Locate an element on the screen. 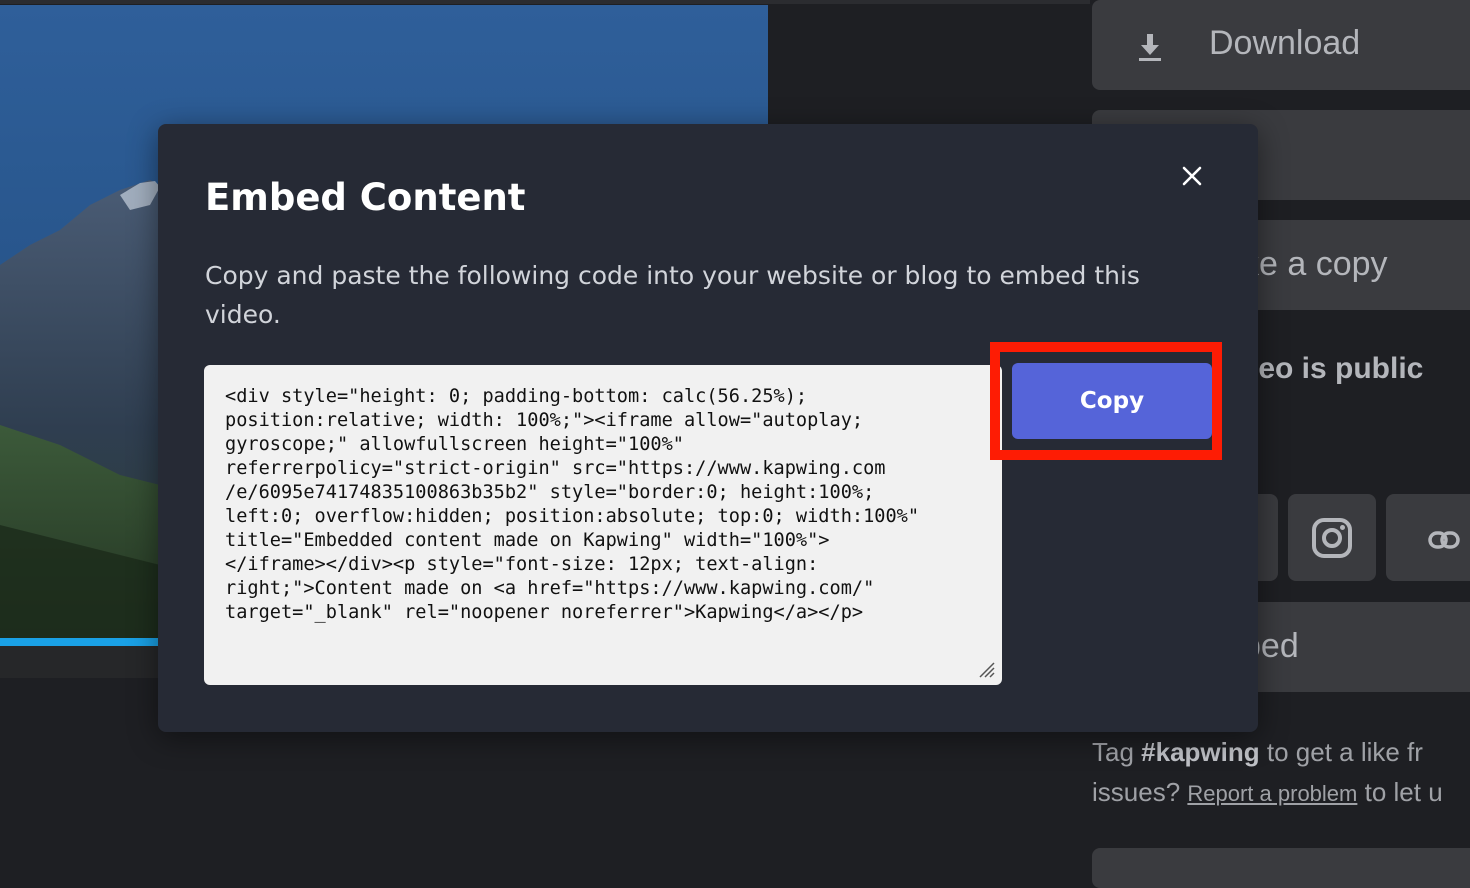 The image size is (1470, 888). download-label: Download is located at coordinates (1285, 43).